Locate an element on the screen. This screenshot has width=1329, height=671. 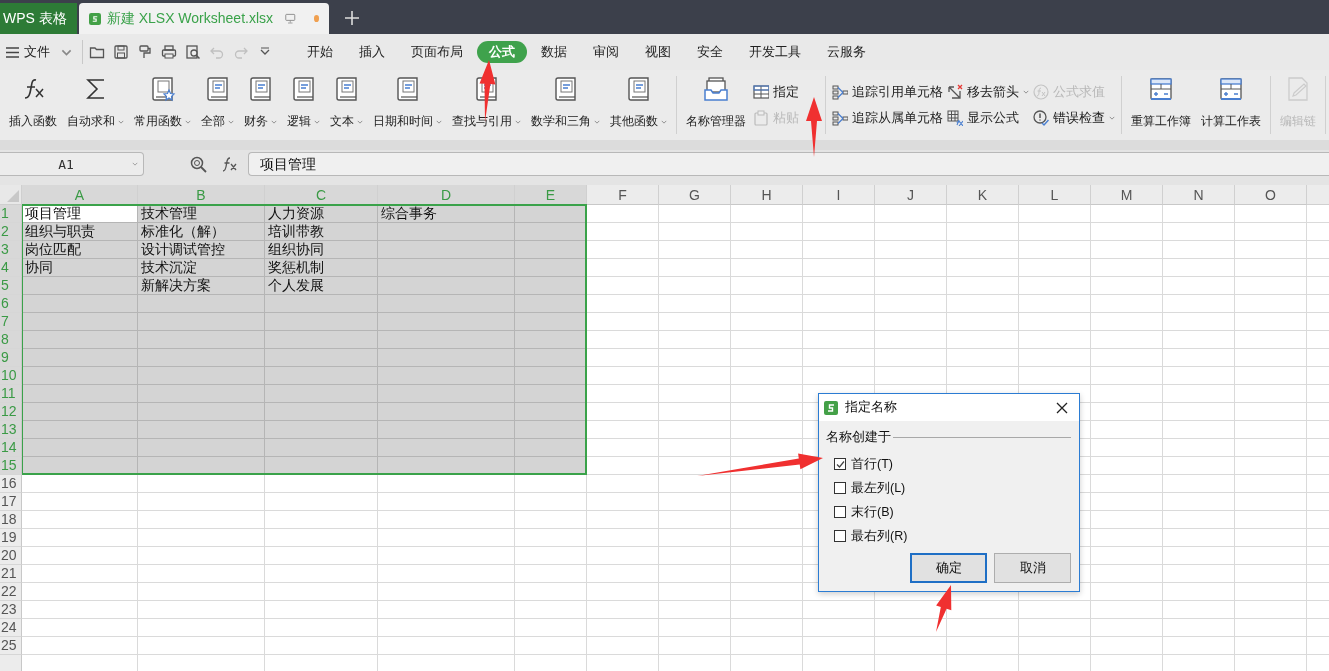
row-header: 17 is located at coordinates (11, 502).